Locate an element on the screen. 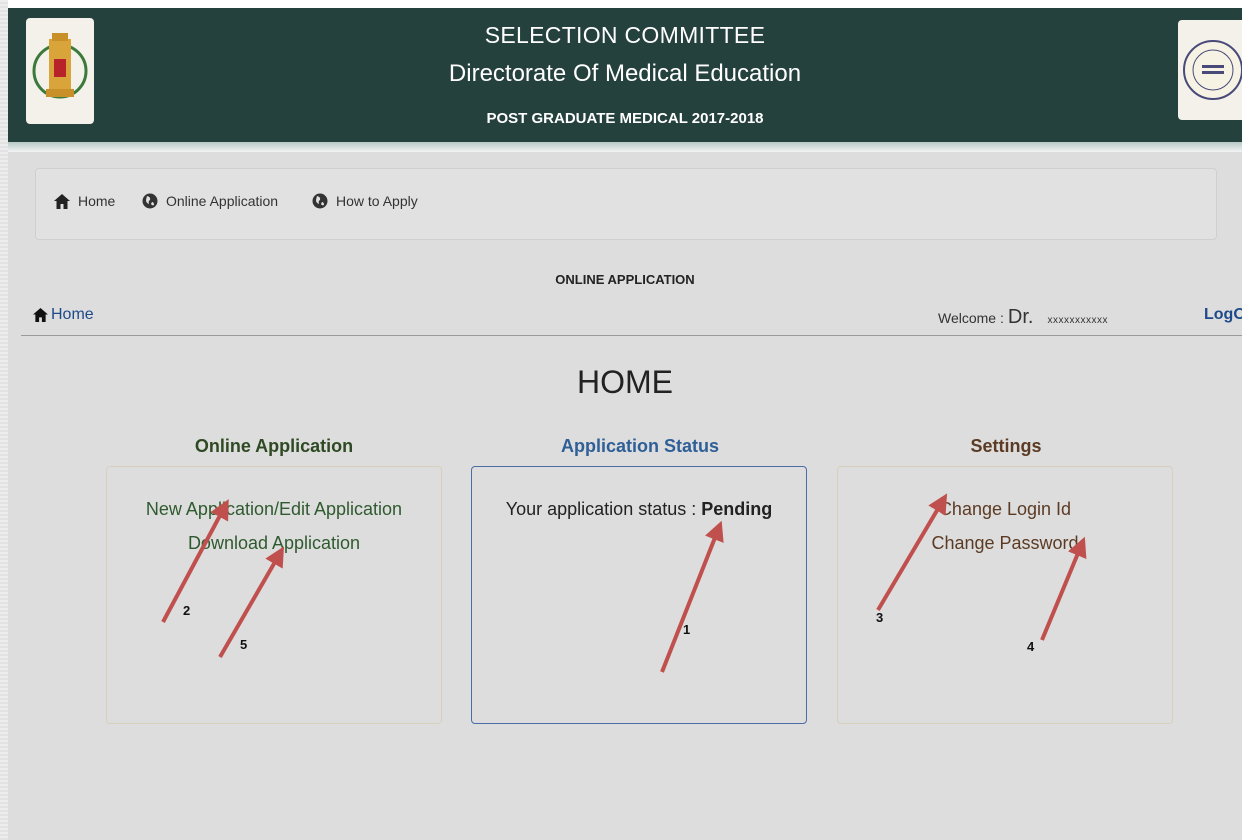 The image size is (1242, 840). annotation-label-2: 2 is located at coordinates (186, 610).